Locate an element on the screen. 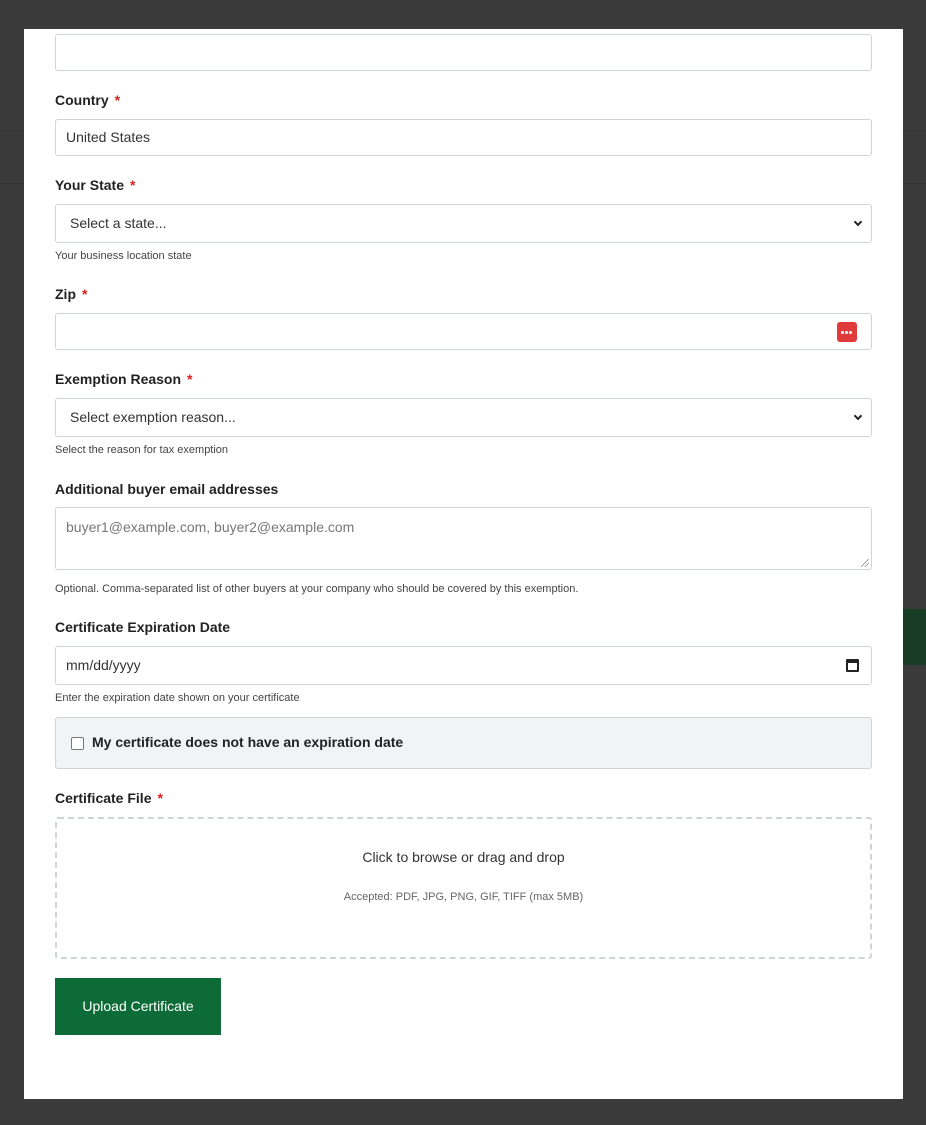  additional-emails-textarea: buyer1@example.com, buyer2@example.com is located at coordinates (463, 538).